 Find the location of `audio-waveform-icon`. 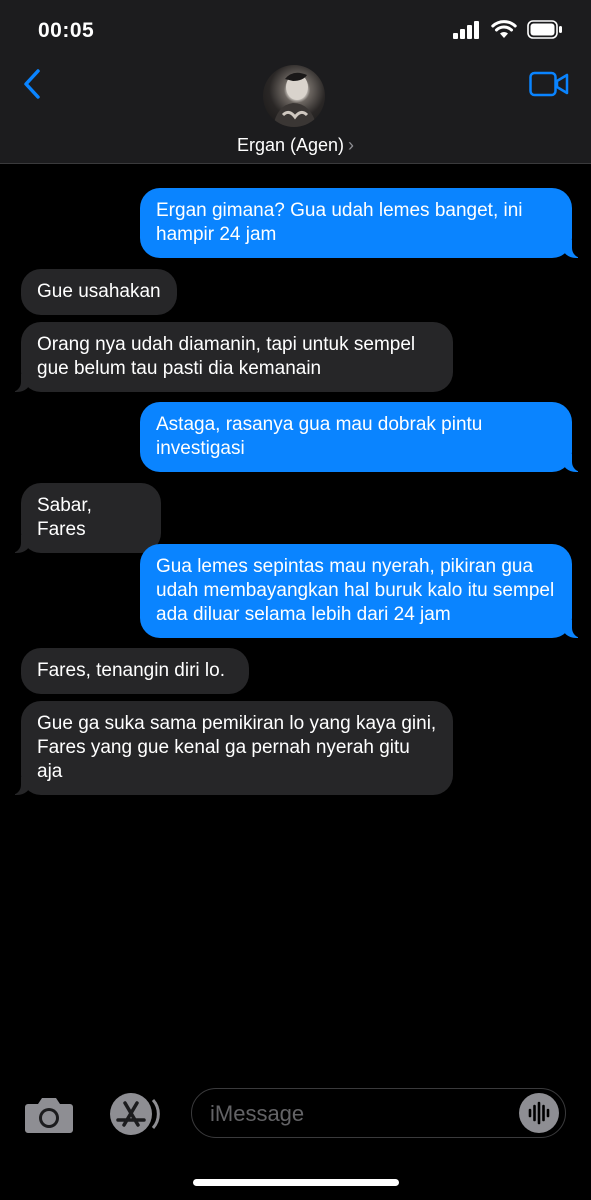

audio-waveform-icon is located at coordinates (539, 1113).